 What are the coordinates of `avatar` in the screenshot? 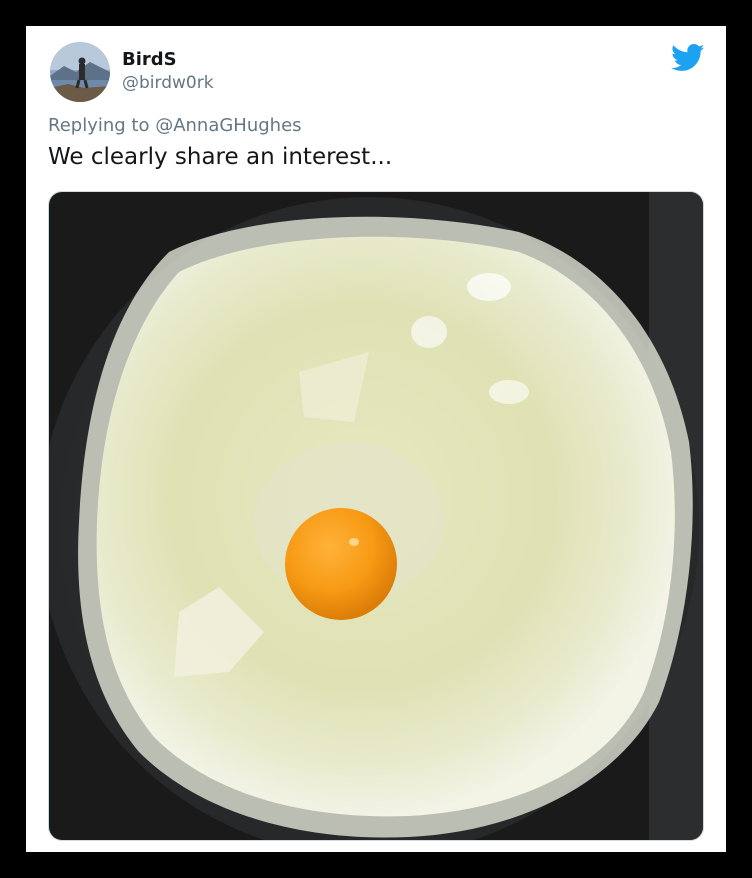 It's located at (80, 72).